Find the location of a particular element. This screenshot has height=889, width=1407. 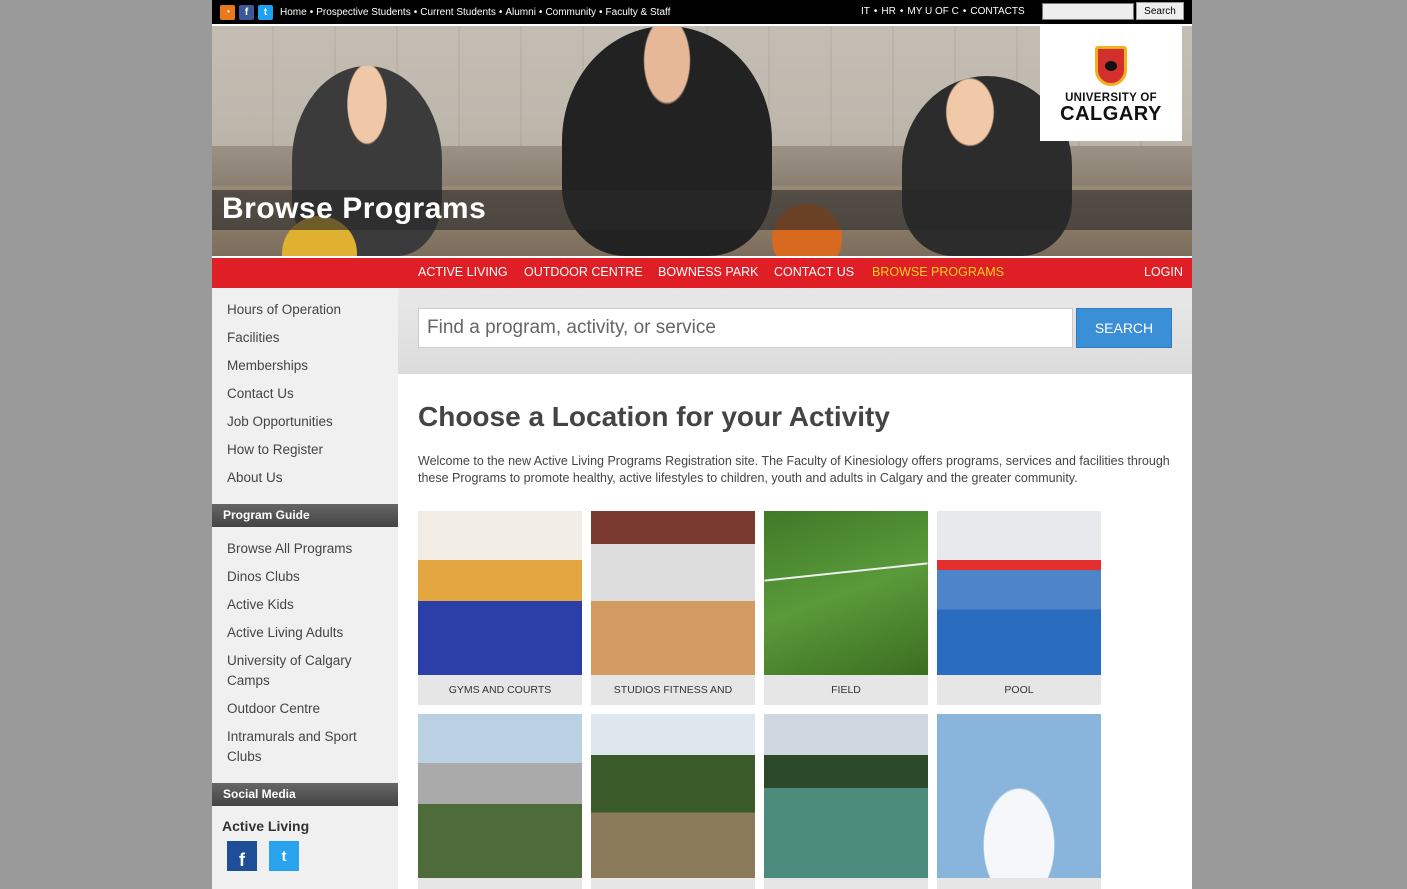

top-link-current-students: Current Students is located at coordinates (458, 12).